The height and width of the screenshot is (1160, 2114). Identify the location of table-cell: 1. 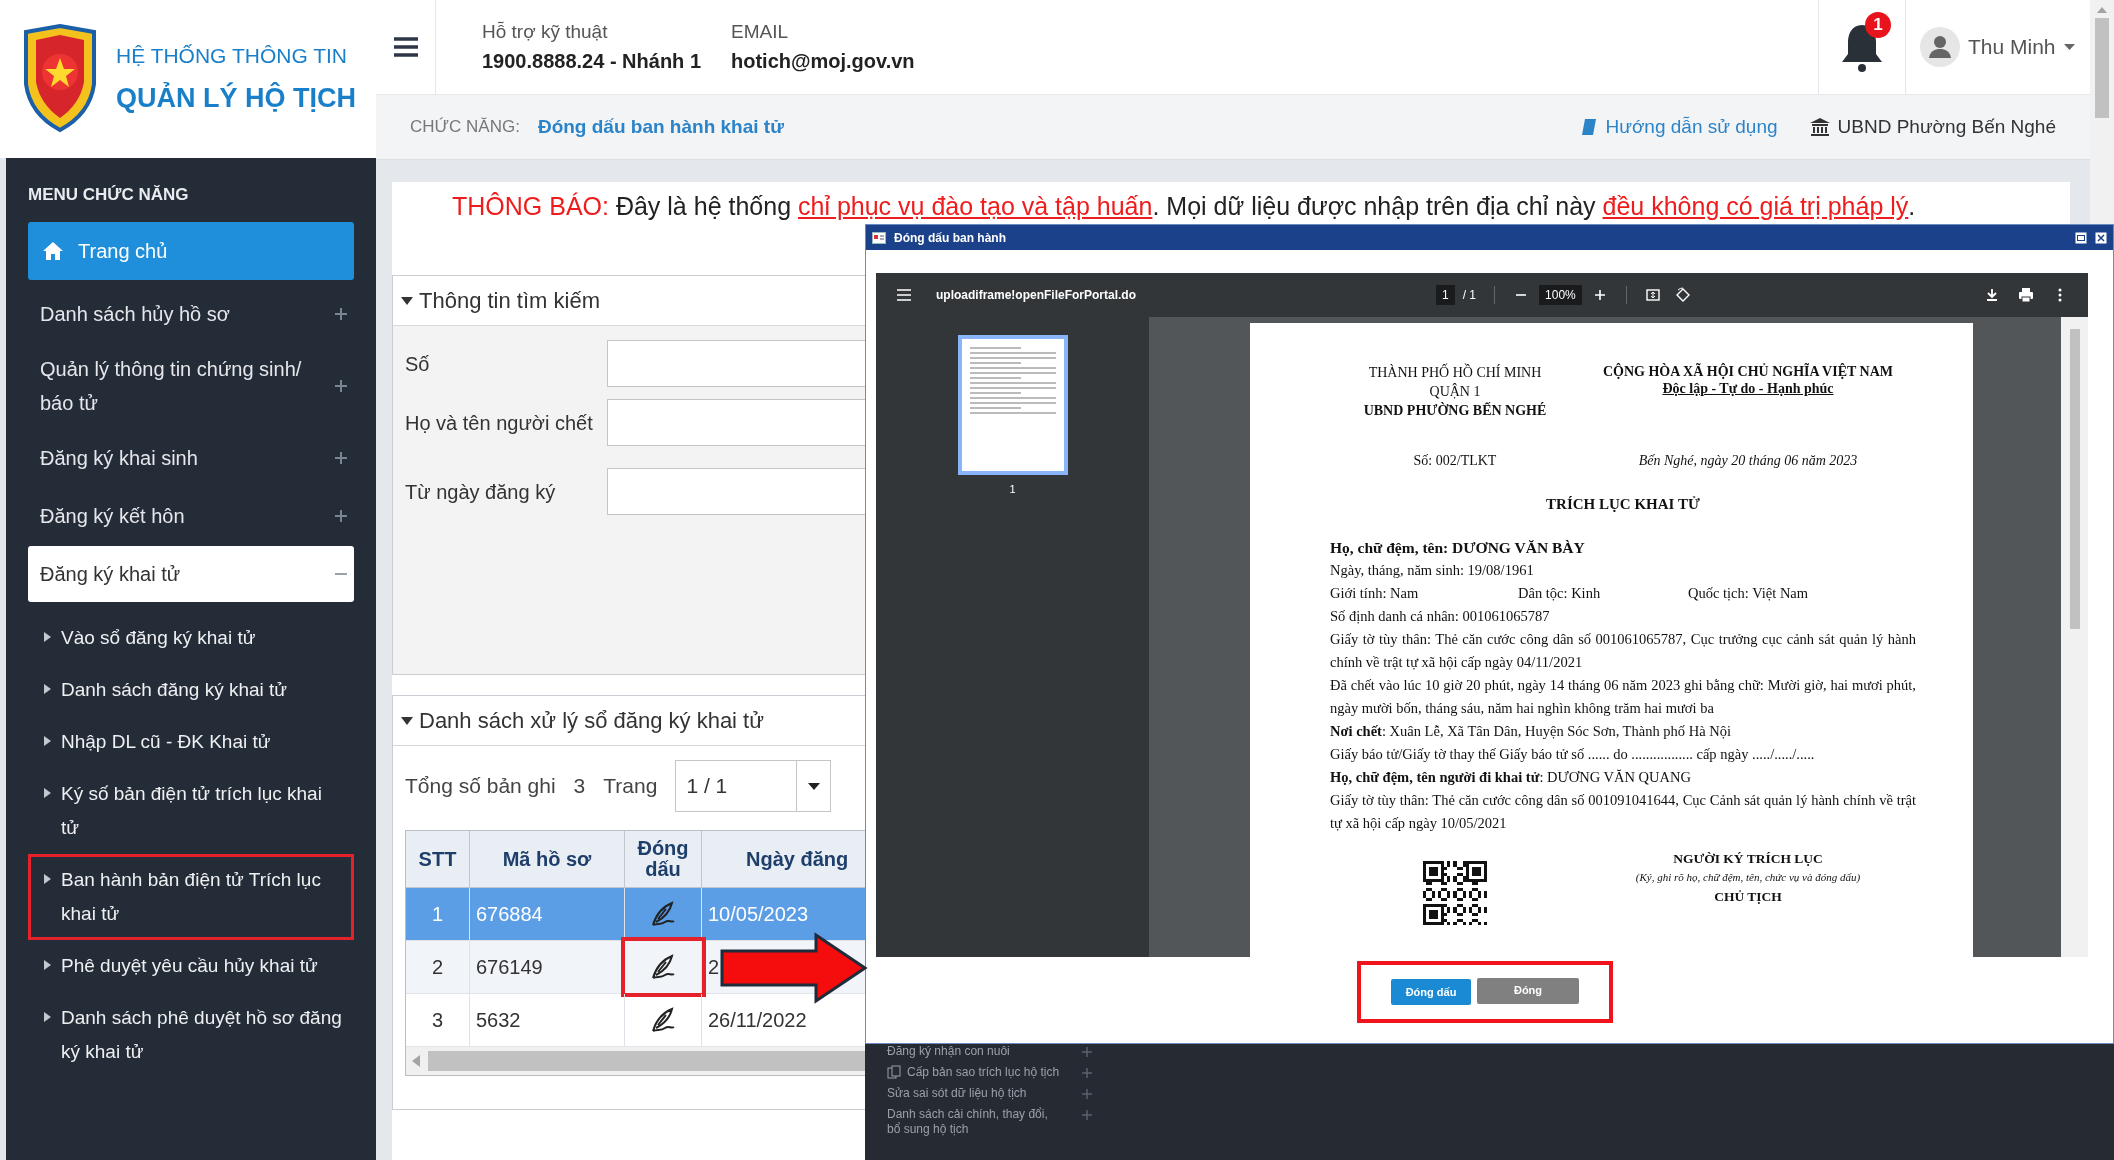
(438, 914).